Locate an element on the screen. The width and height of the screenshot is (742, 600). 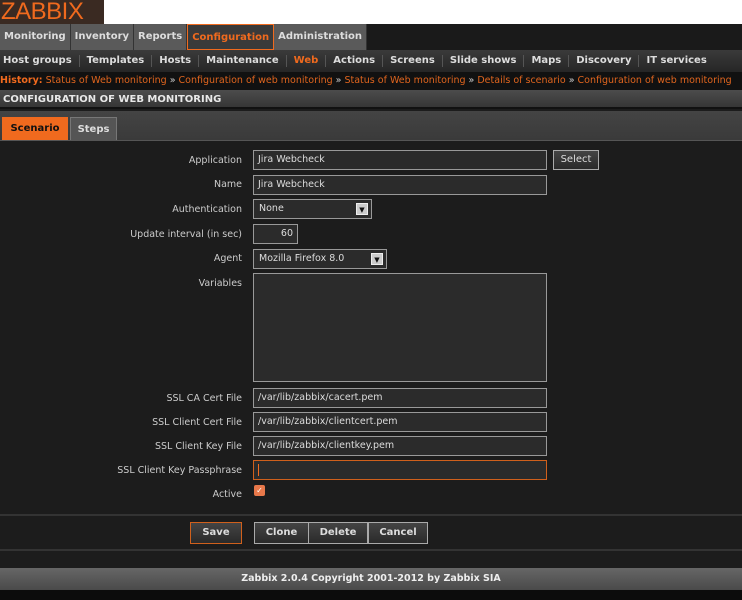
ssl-key-field: /var/lib/zabbix/clientkey.pem is located at coordinates (400, 446).